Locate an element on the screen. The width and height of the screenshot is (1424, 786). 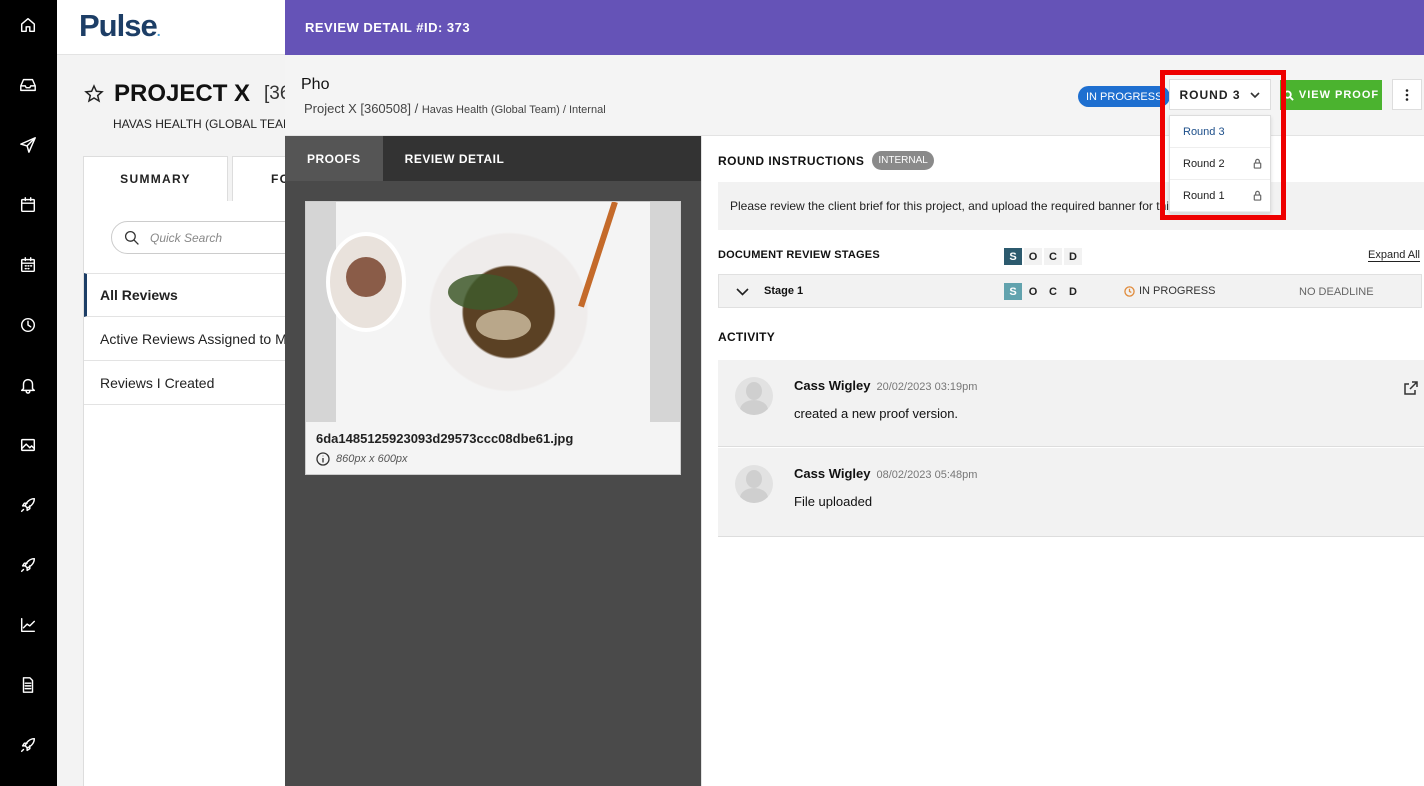
proofs-tabs: PROOFS REVIEW DETAIL is located at coordinates (493, 158).